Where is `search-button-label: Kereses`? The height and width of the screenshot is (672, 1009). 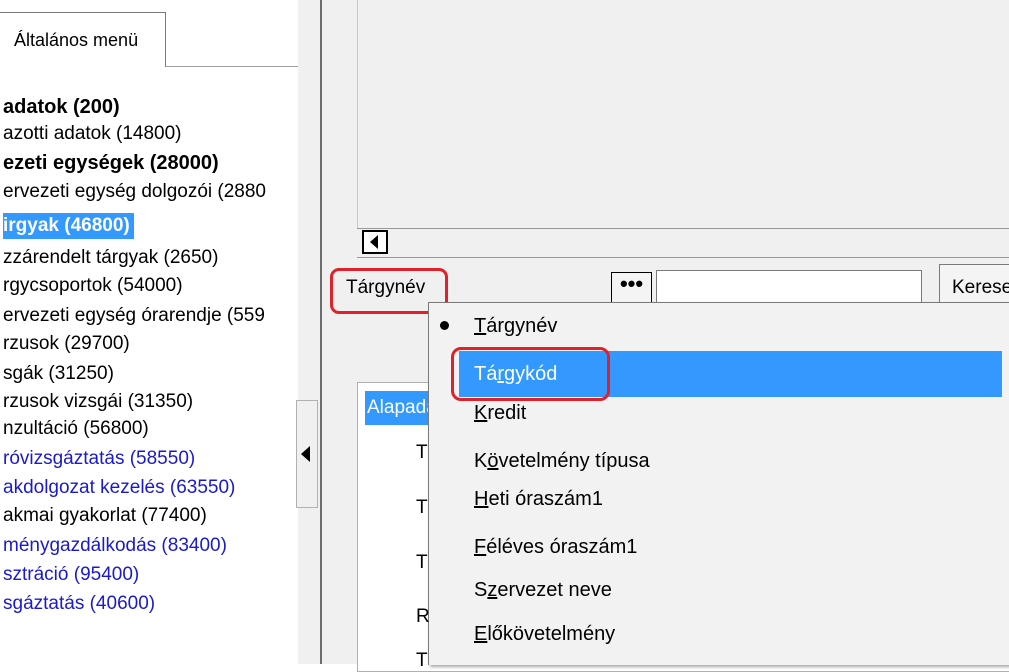 search-button-label: Kereses is located at coordinates (980, 287).